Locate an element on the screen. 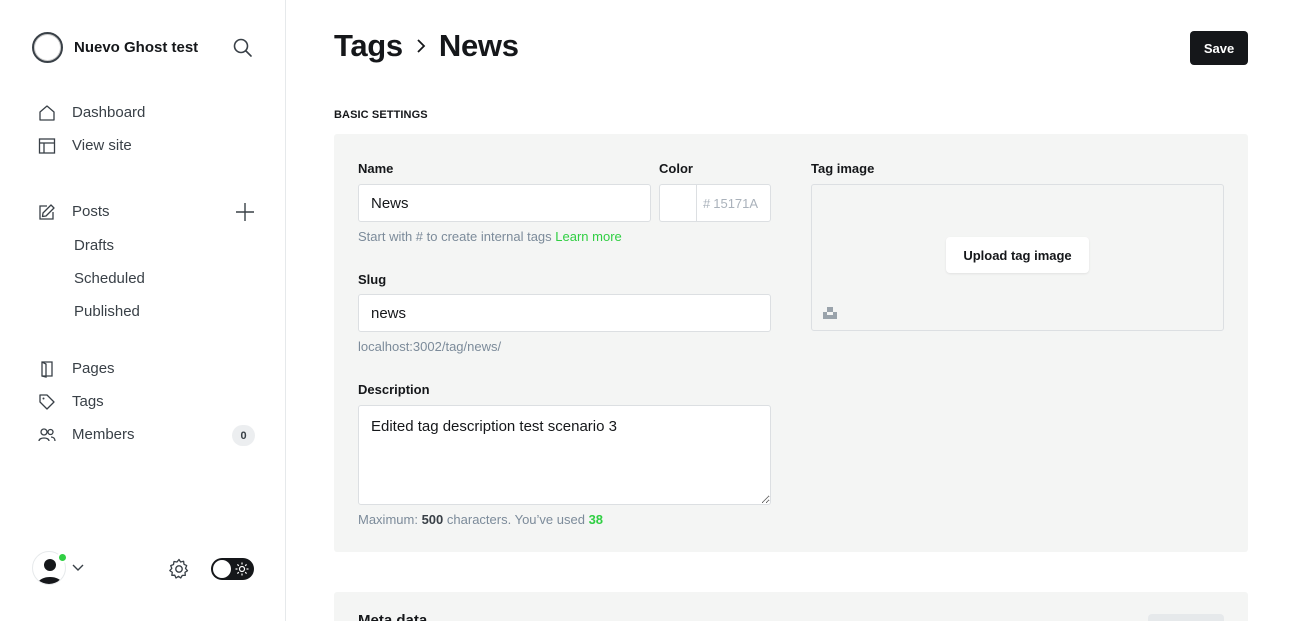  edit-icon is located at coordinates (47, 212).